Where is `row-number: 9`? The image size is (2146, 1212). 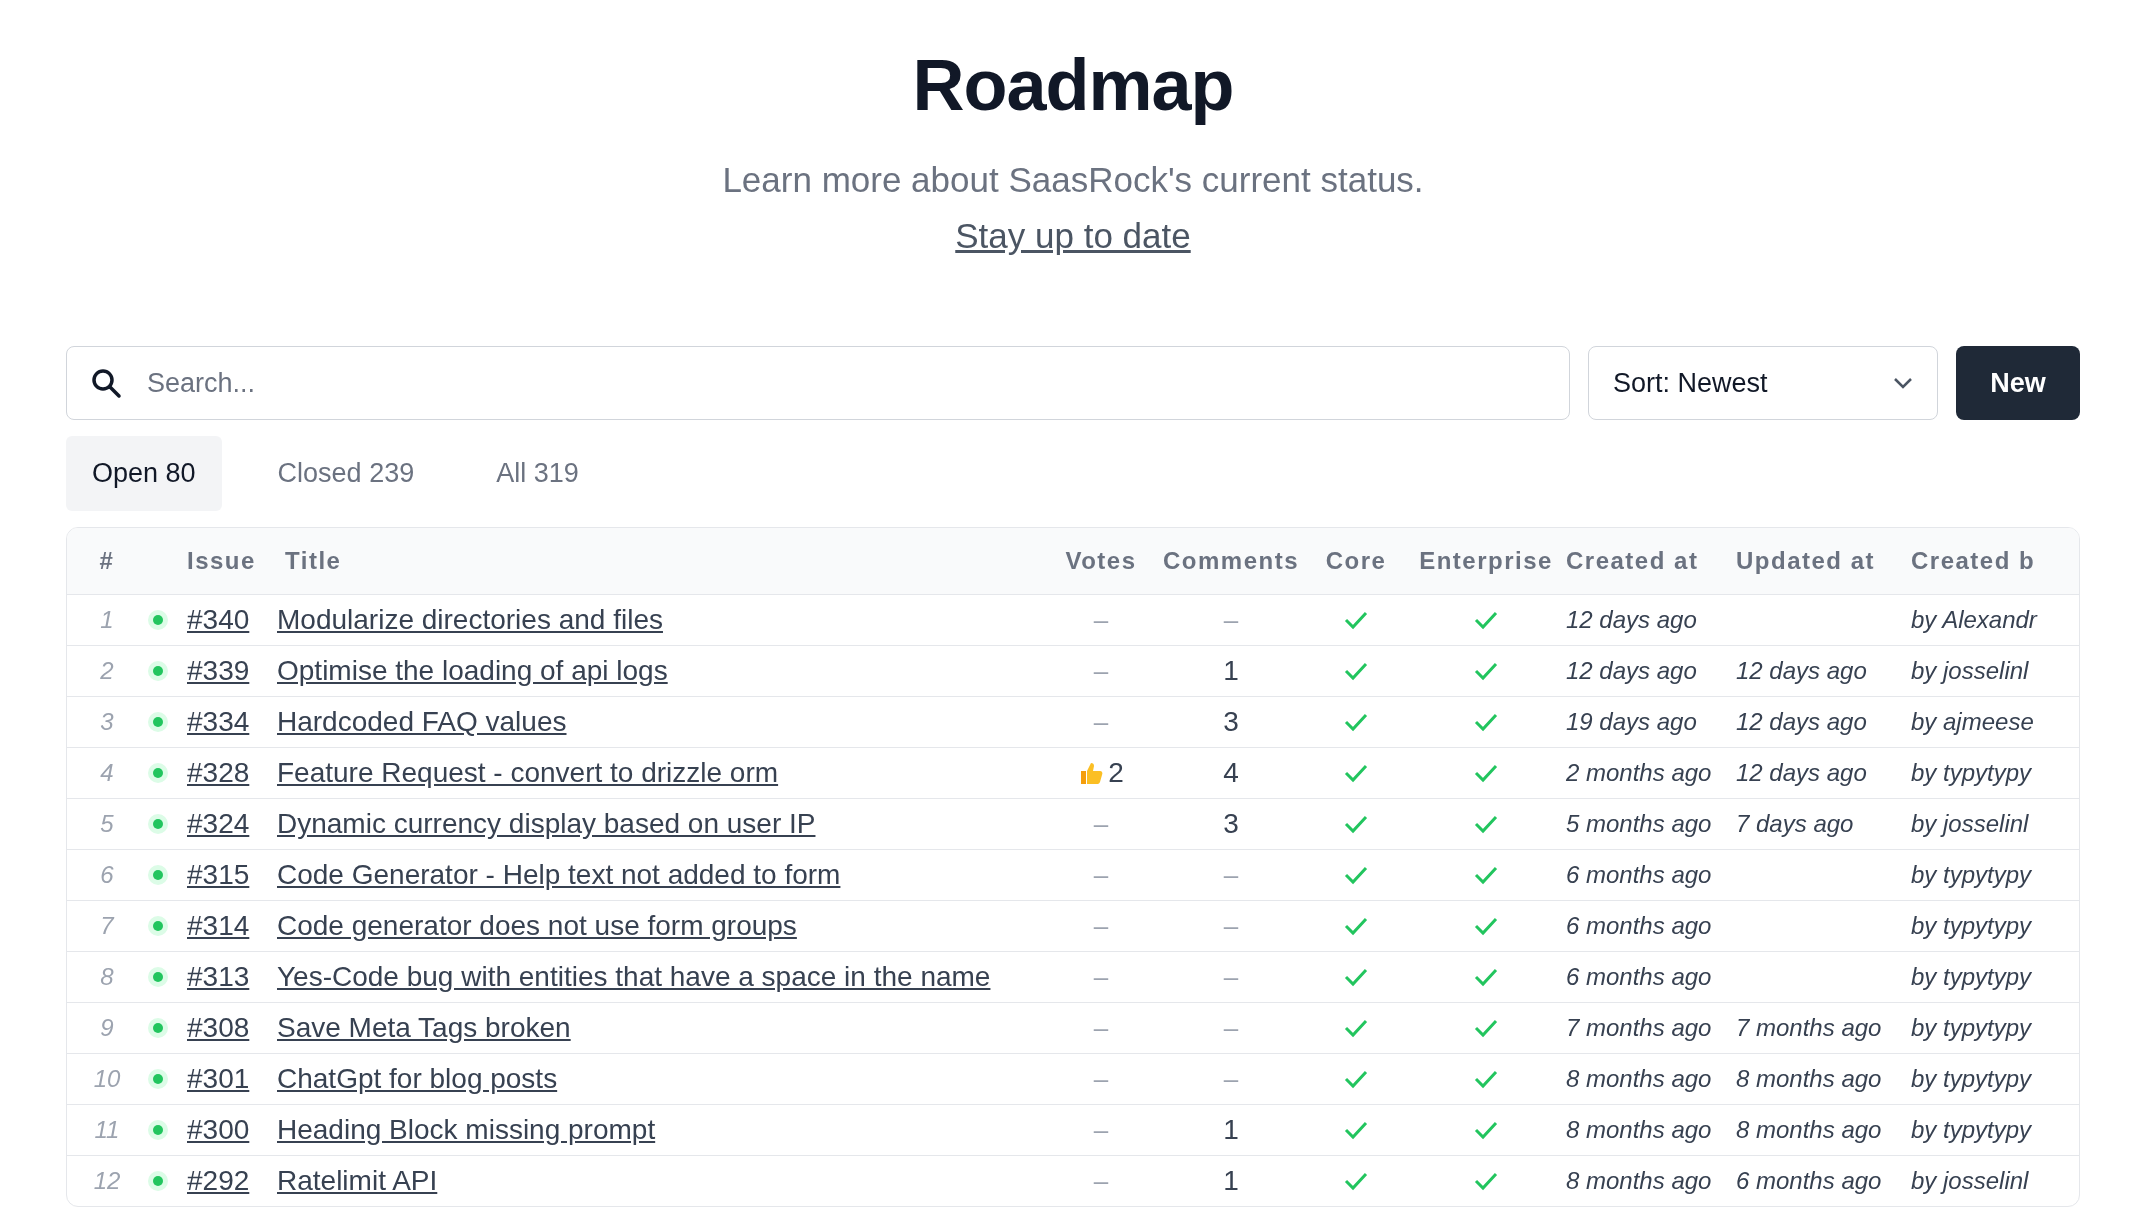 row-number: 9 is located at coordinates (107, 1028).